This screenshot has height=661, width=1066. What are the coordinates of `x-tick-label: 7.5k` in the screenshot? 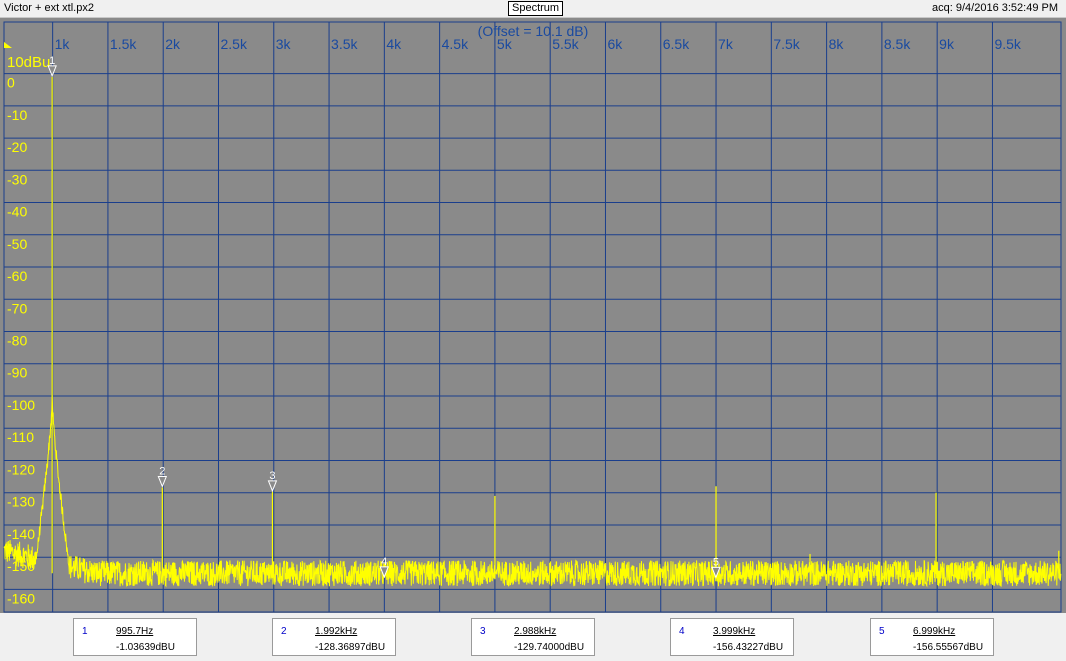 It's located at (786, 44).